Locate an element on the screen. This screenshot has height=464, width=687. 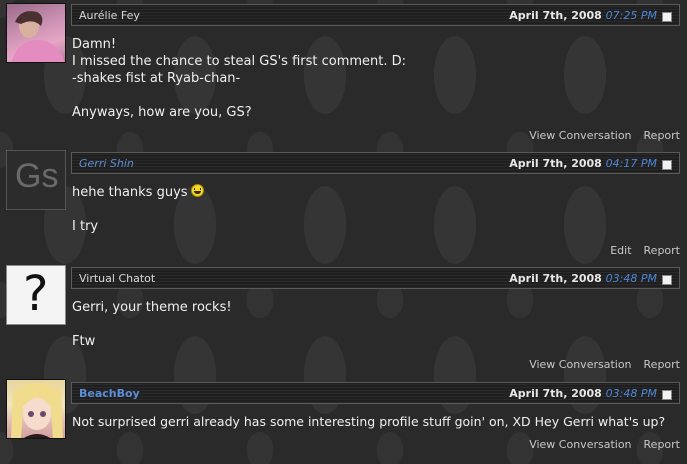
author-name: BeachBoy is located at coordinates (109, 393).